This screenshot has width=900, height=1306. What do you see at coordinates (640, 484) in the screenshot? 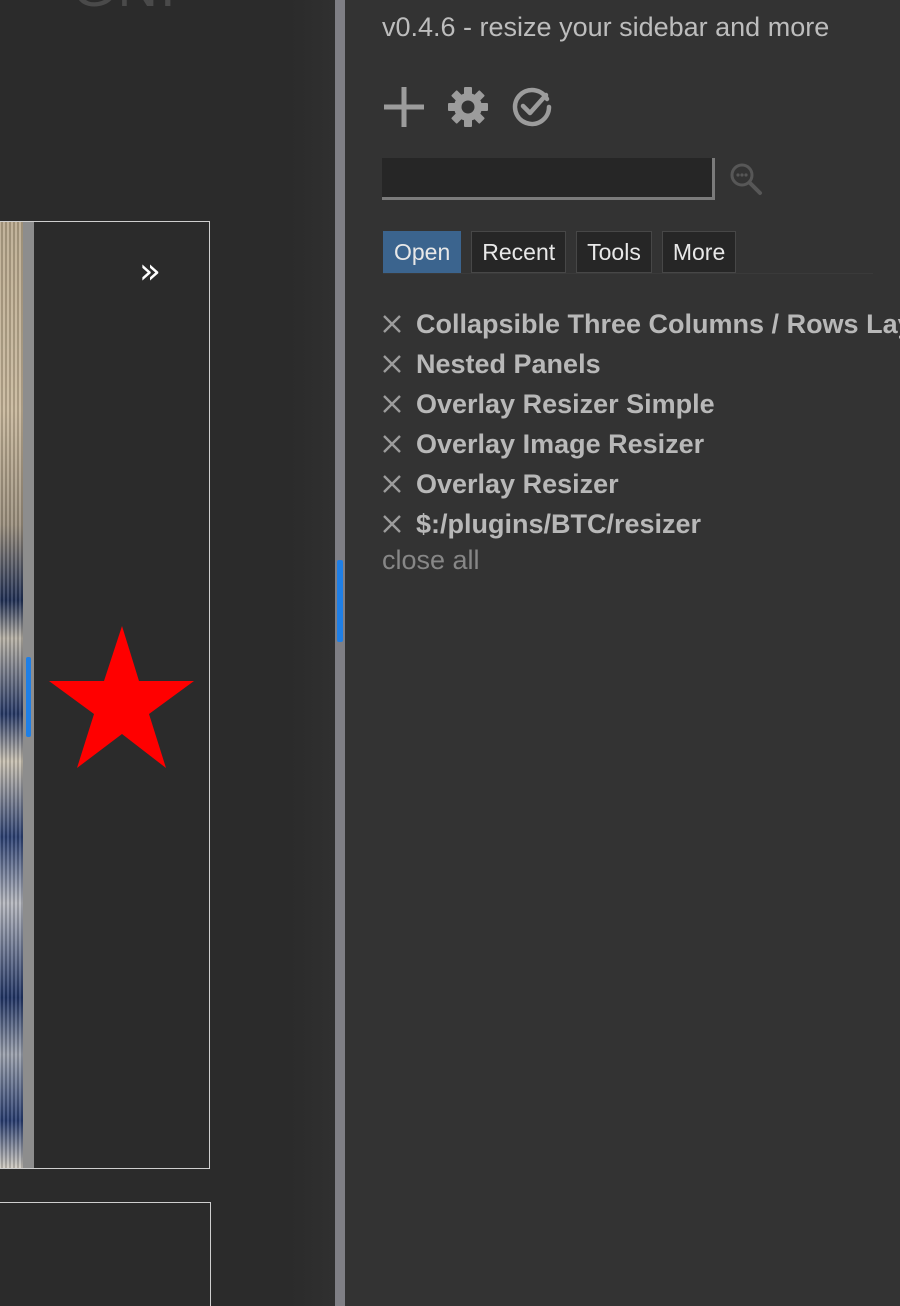
I see `list-item: Overlay Resizer` at bounding box center [640, 484].